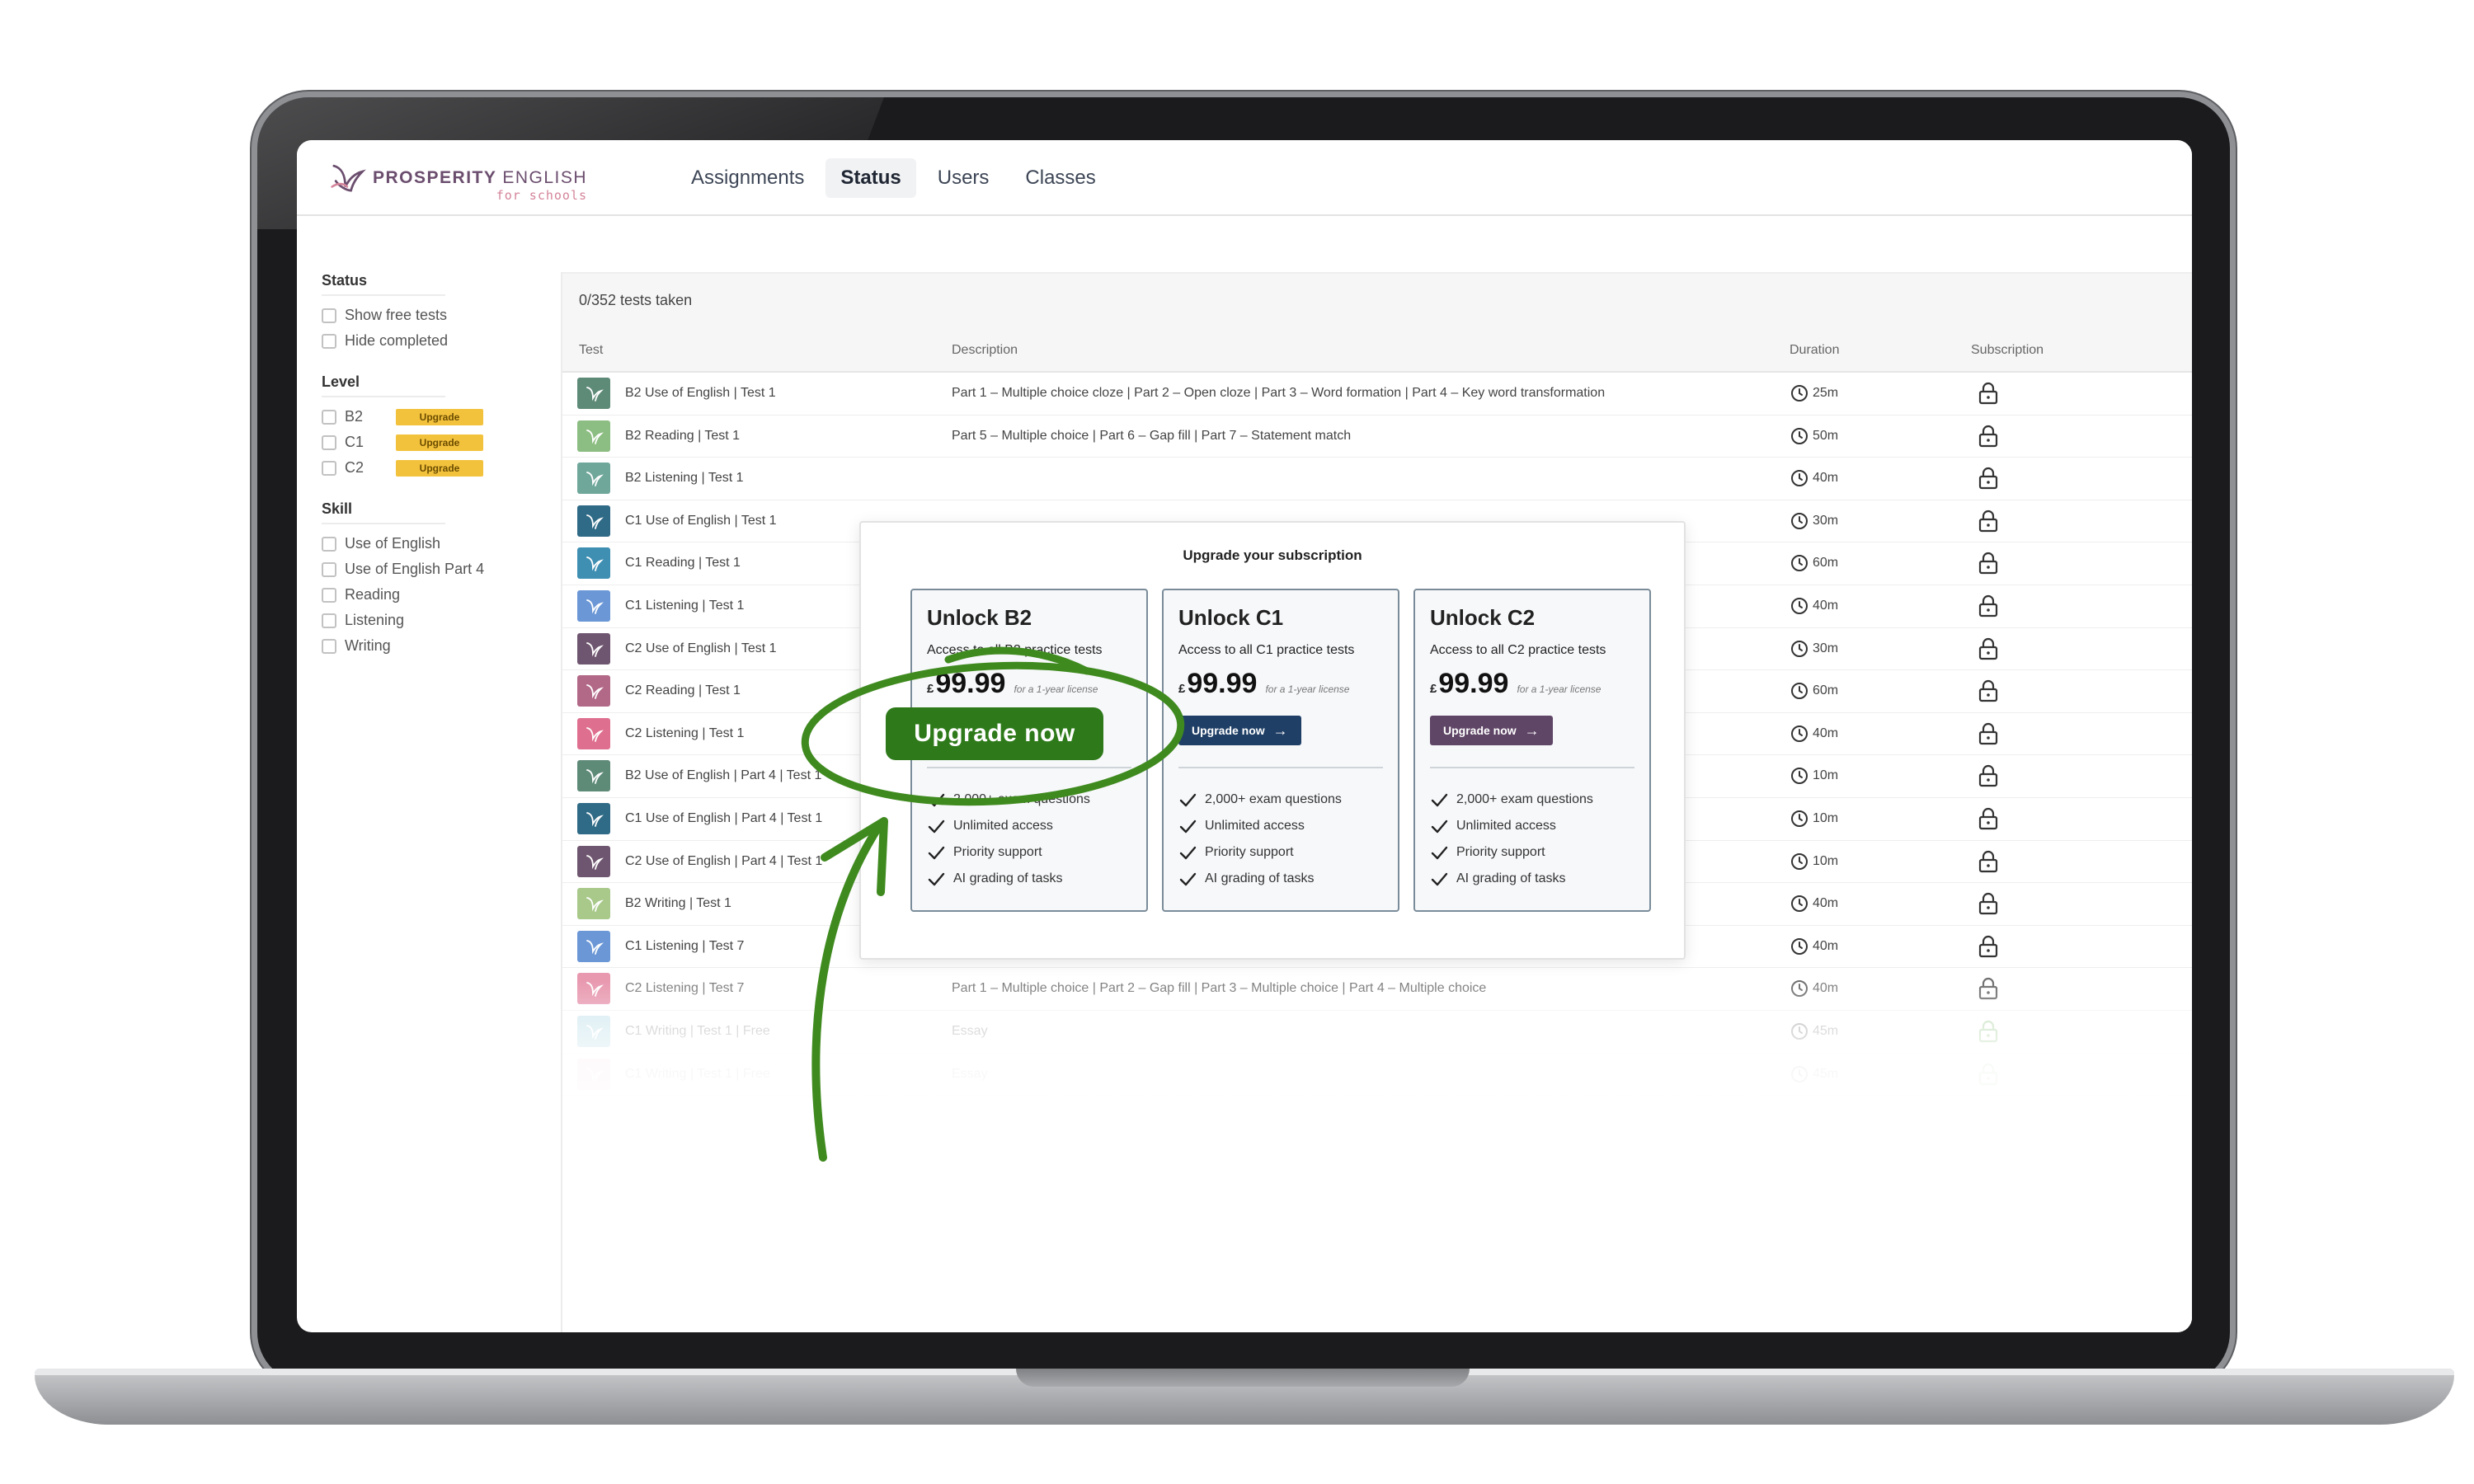  Describe the element at coordinates (723, 861) in the screenshot. I see `test-name: C2 Use of English | Part 4 | Test 1` at that location.